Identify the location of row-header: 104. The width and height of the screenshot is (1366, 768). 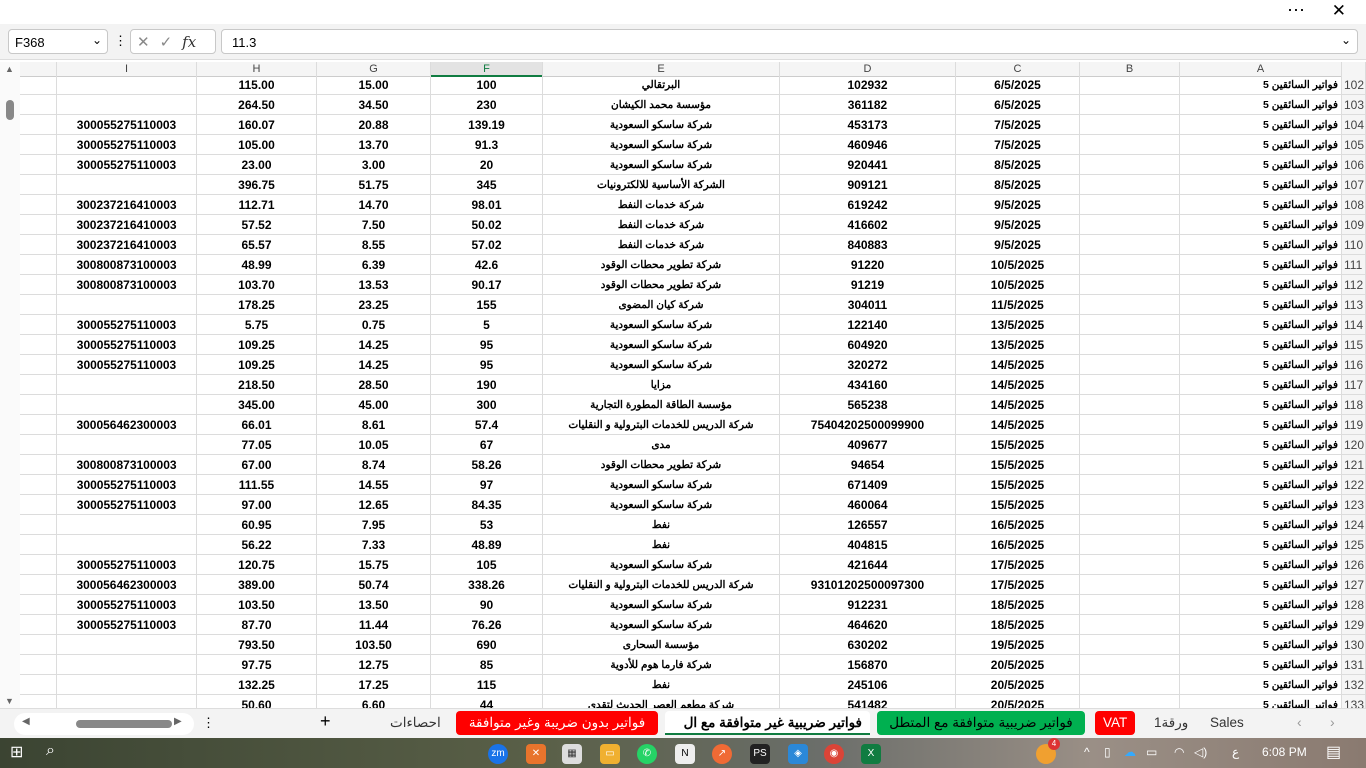
(1354, 125).